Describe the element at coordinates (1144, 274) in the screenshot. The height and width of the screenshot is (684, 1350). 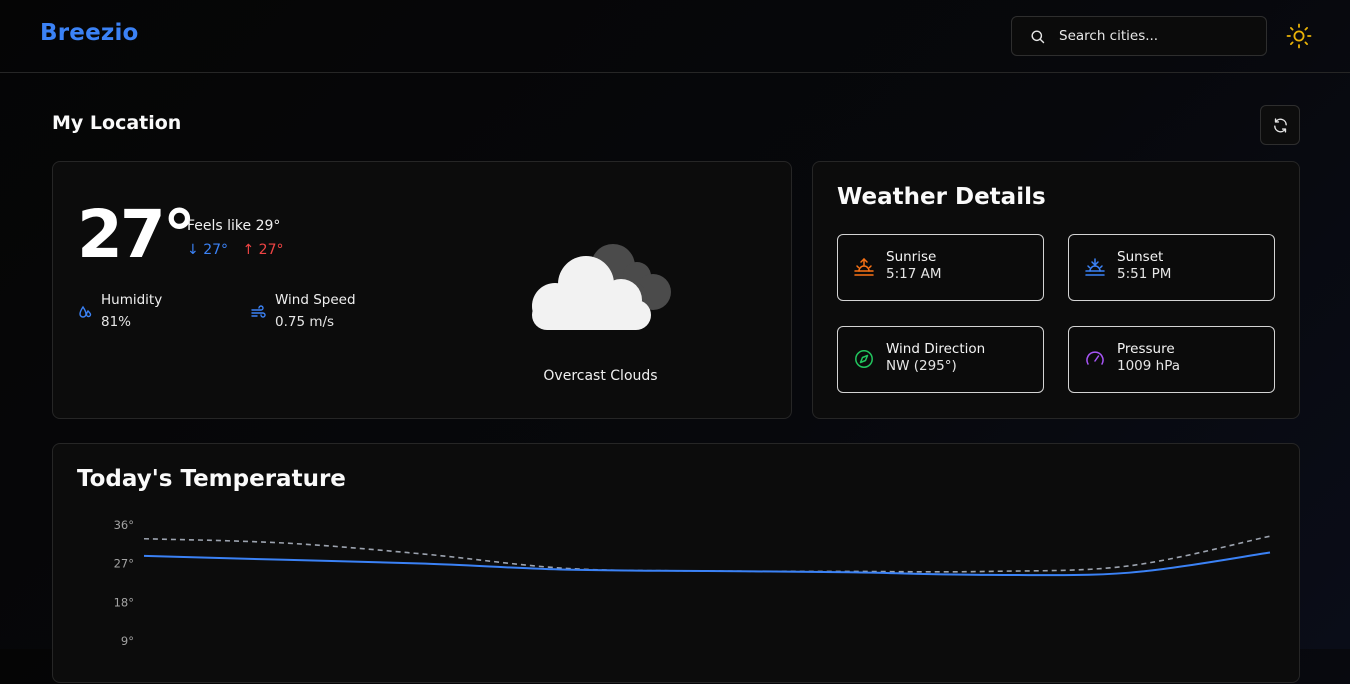
I see `sunset-value: 5:51 PM` at that location.